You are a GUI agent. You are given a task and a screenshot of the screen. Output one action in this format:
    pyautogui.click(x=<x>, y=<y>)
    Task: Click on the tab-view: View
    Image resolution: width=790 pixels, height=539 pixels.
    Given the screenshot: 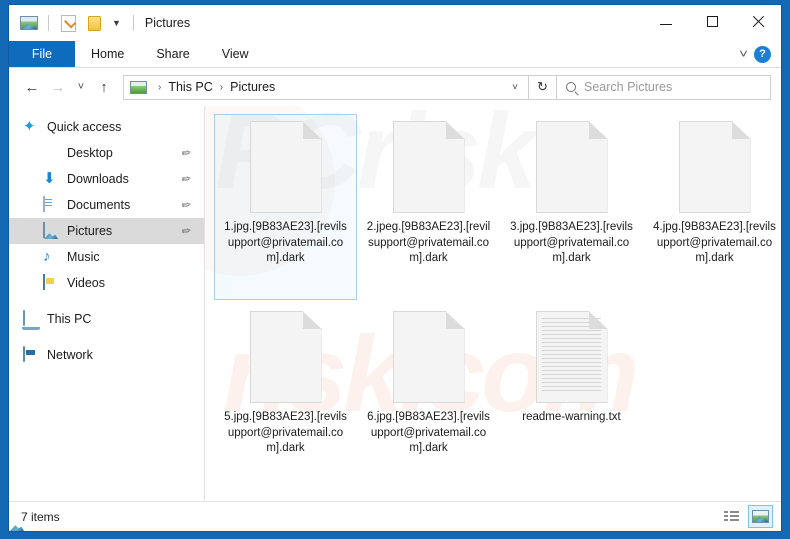 What is the action you would take?
    pyautogui.click(x=235, y=54)
    